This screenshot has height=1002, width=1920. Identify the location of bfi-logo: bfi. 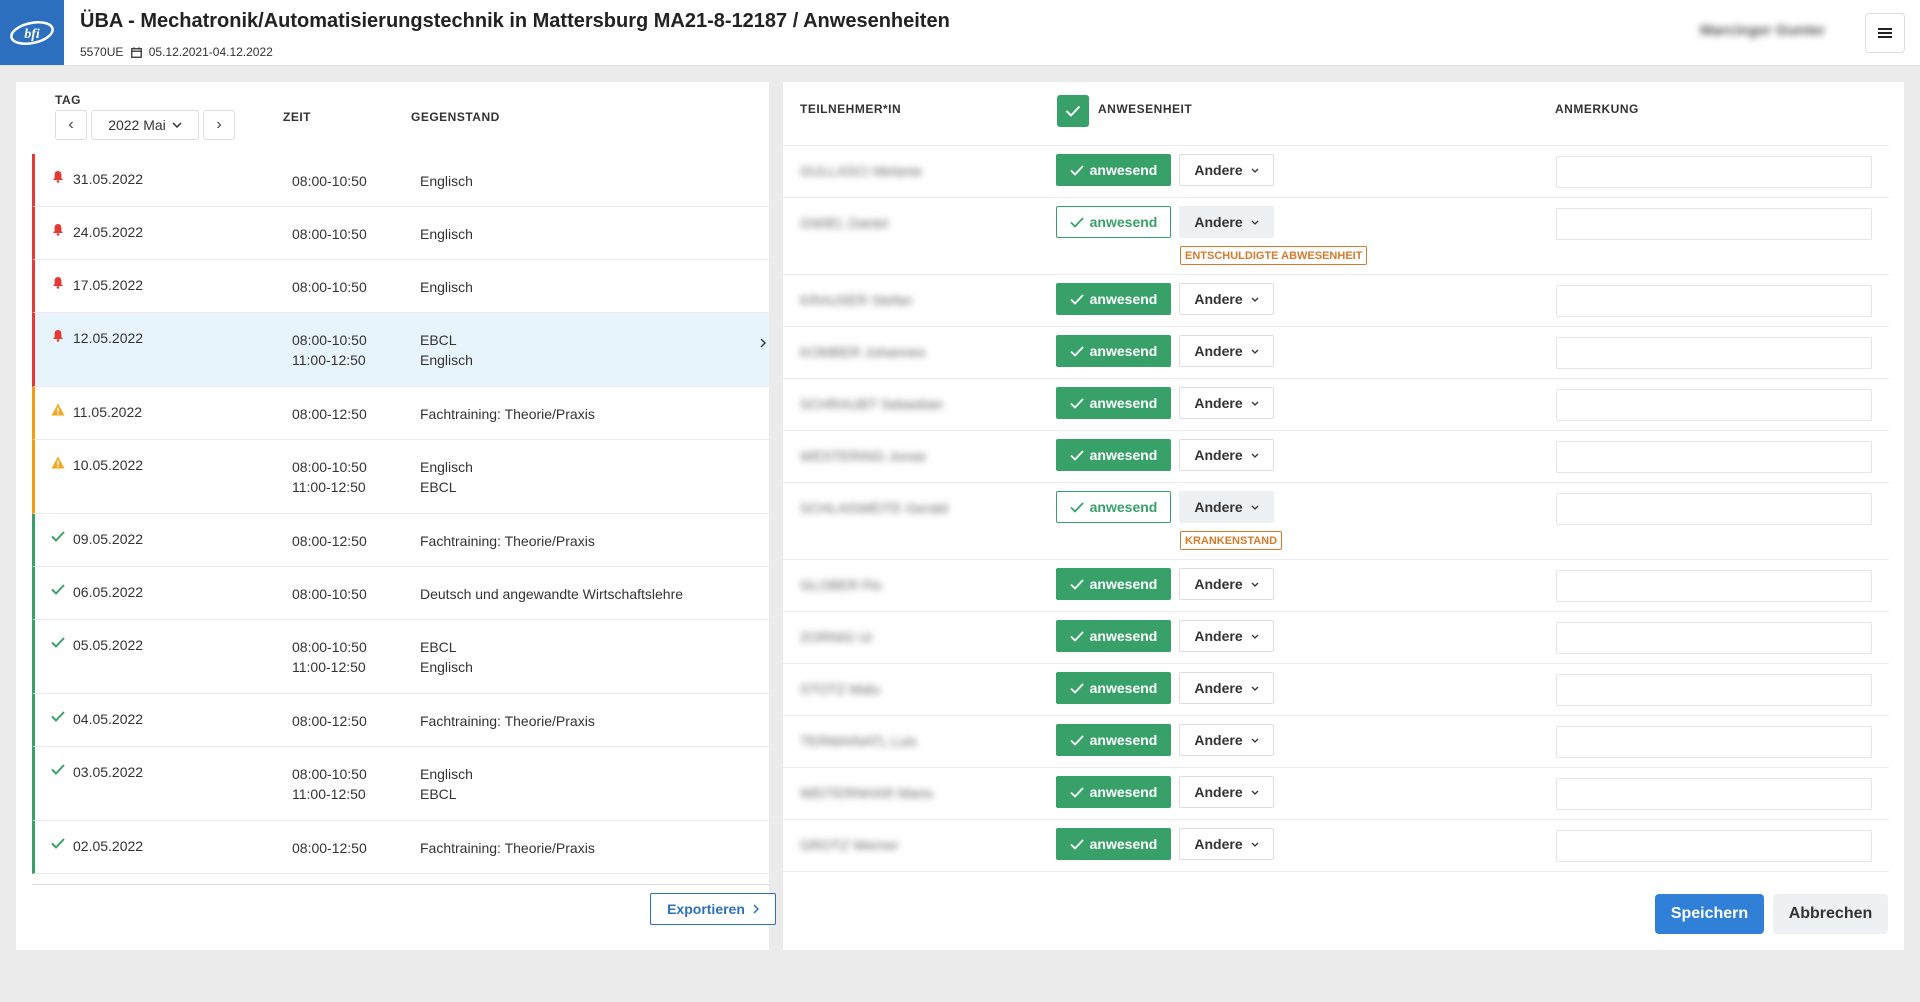
(32, 32).